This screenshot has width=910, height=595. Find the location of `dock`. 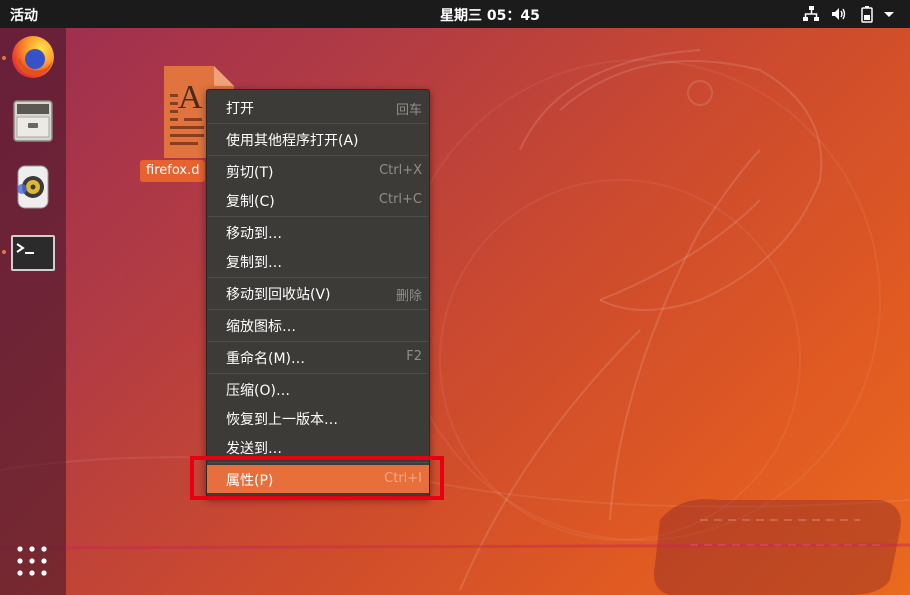

dock is located at coordinates (33, 311).